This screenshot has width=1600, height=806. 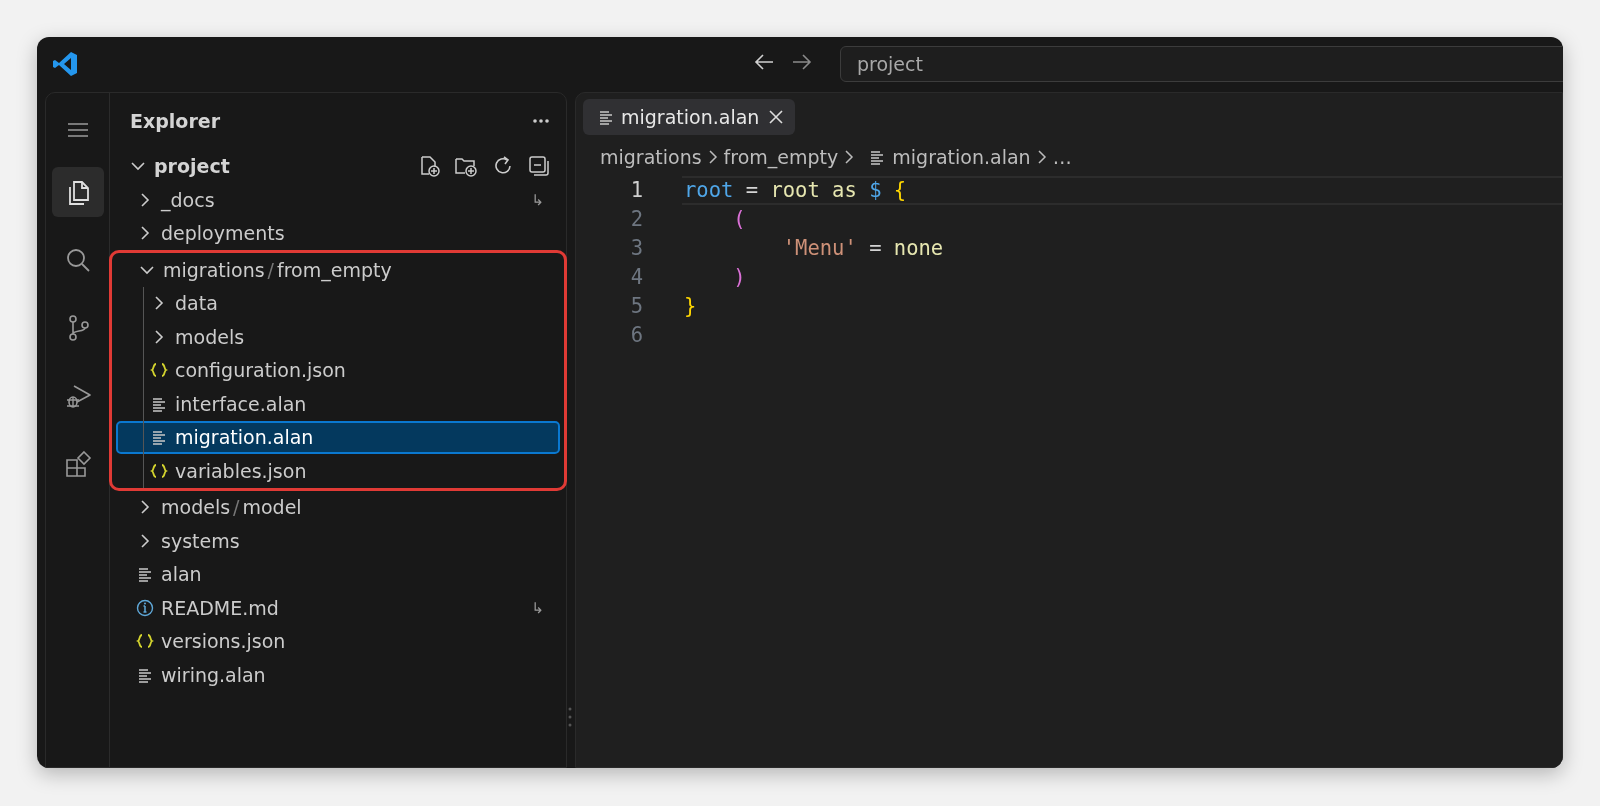 What do you see at coordinates (241, 471) in the screenshot?
I see `file-label: variables.json` at bounding box center [241, 471].